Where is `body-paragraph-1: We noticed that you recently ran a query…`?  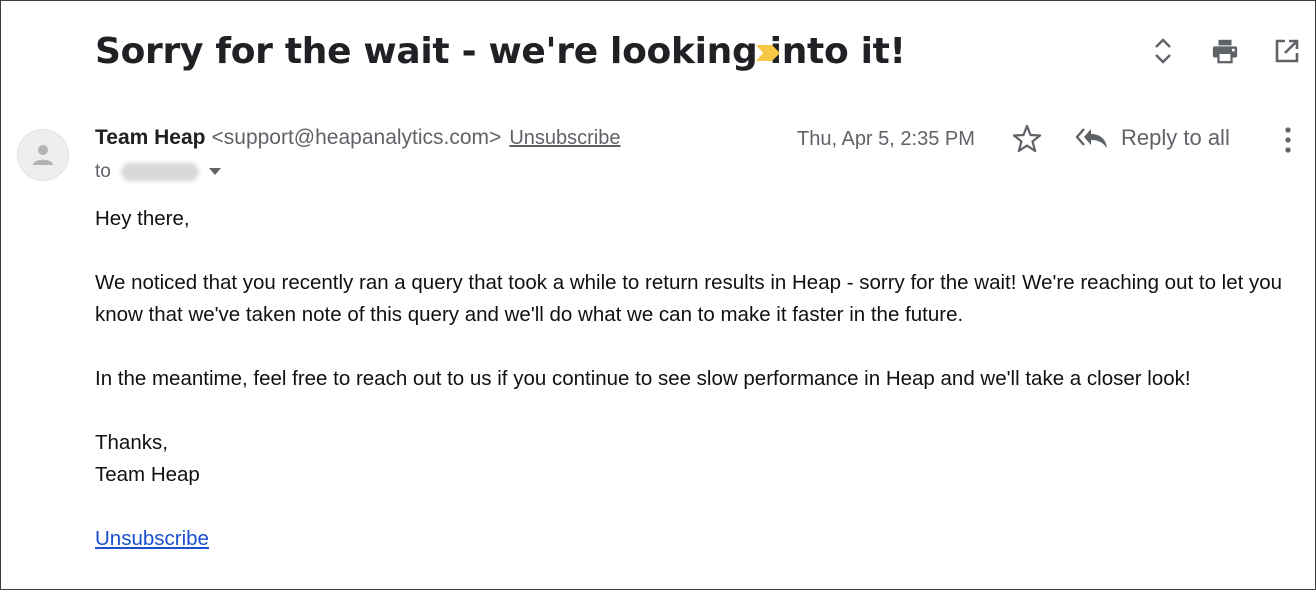
body-paragraph-1: We noticed that you recently ran a query… is located at coordinates (689, 298).